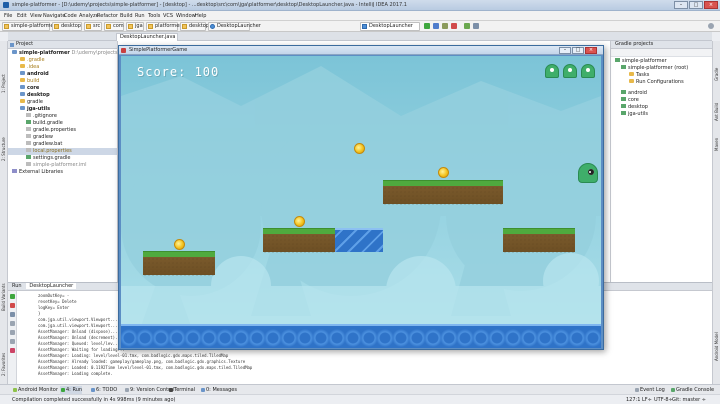 The width and height of the screenshot is (720, 404). I want to click on tree-item: gradlew, so click(39, 137).